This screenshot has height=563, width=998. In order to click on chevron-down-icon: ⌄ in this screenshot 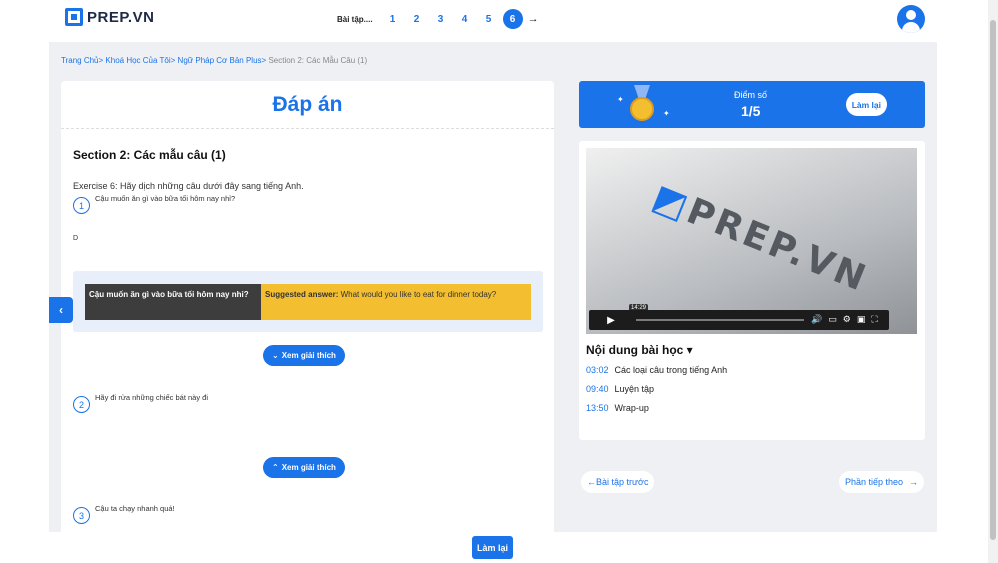, I will do `click(275, 355)`.